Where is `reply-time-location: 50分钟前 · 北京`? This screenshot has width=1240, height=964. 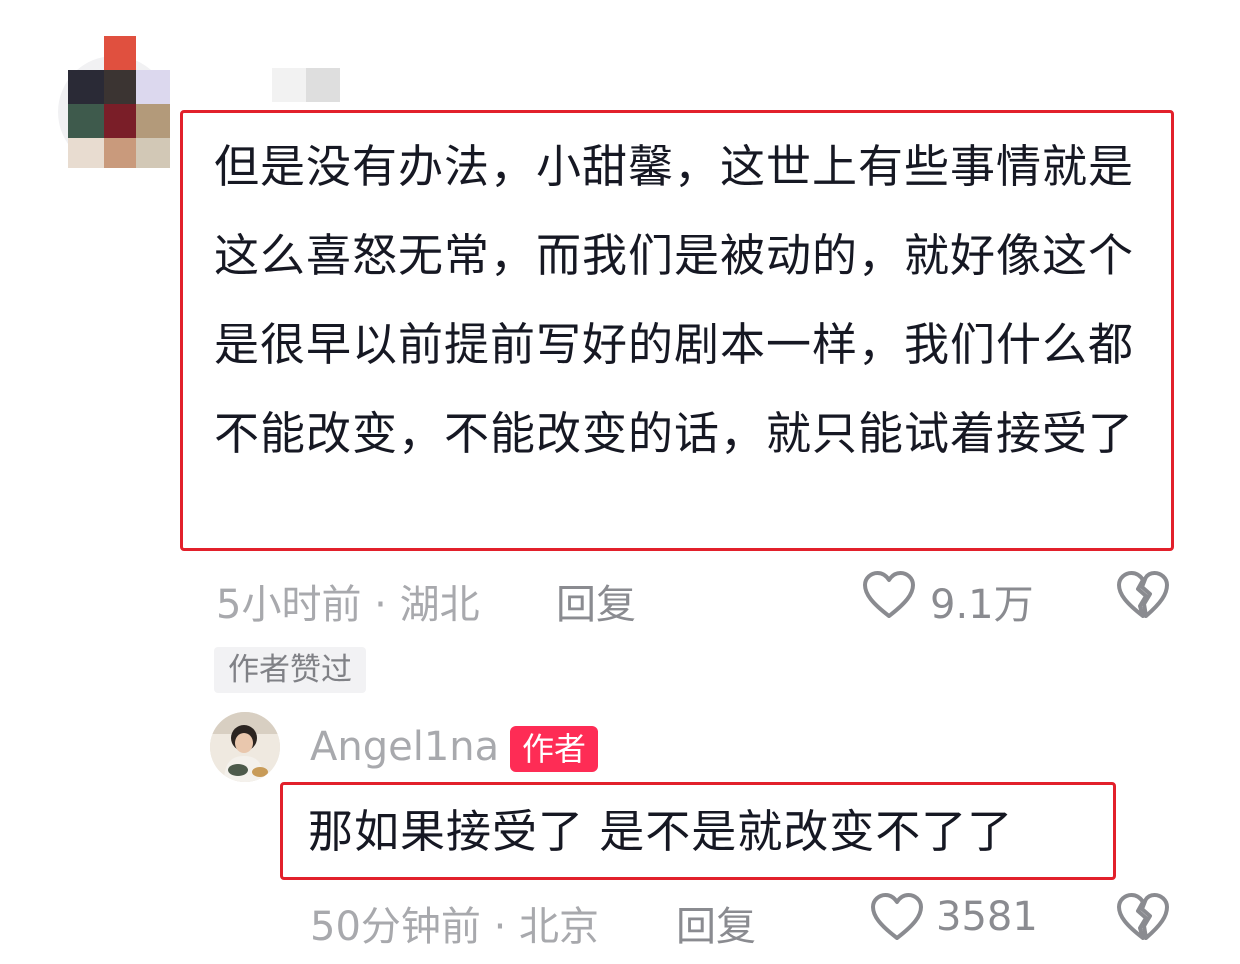
reply-time-location: 50分钟前 · 北京 is located at coordinates (455, 927).